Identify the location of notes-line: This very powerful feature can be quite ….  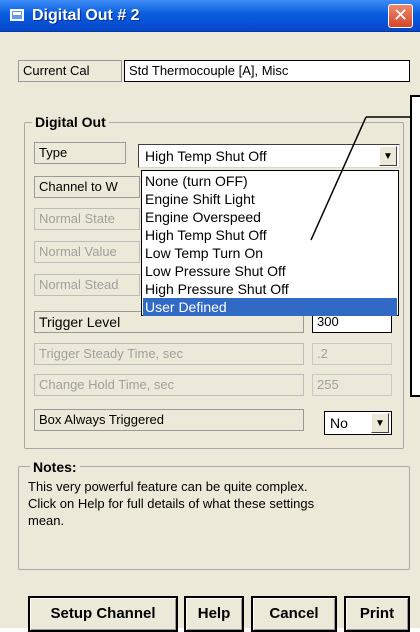
(168, 486).